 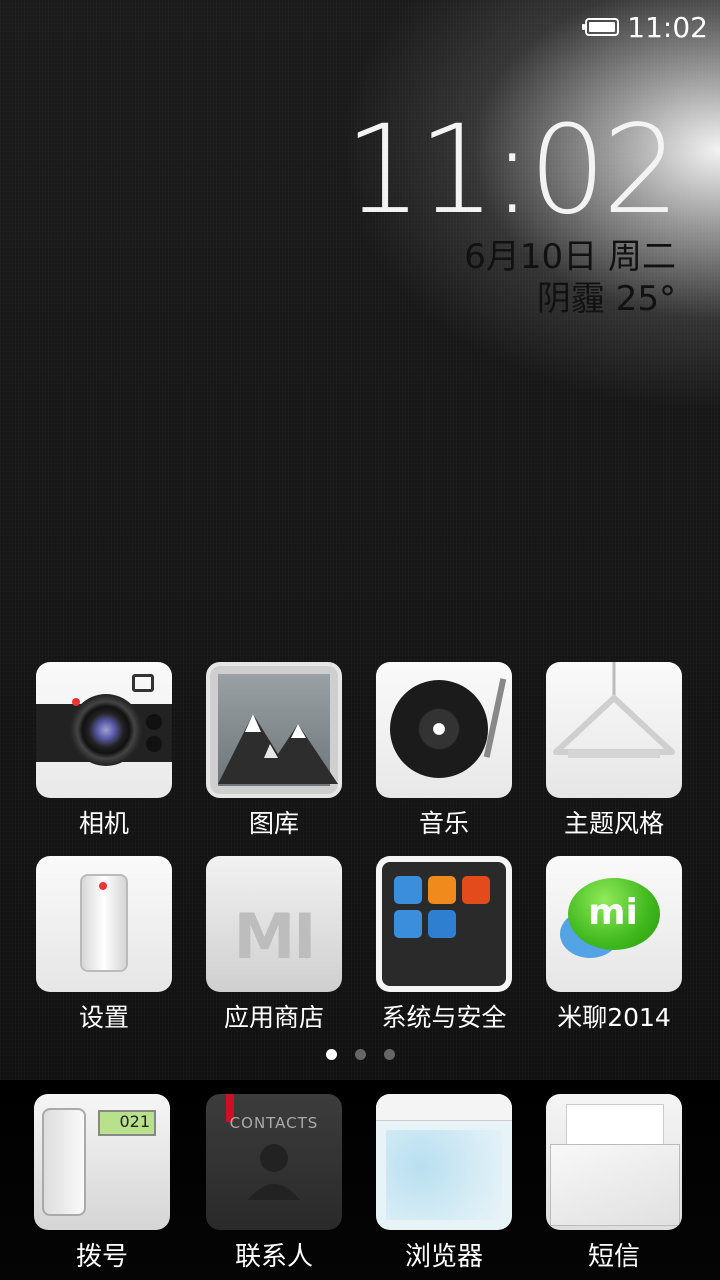 What do you see at coordinates (274, 924) in the screenshot?
I see `shopping-bag-icon: MI` at bounding box center [274, 924].